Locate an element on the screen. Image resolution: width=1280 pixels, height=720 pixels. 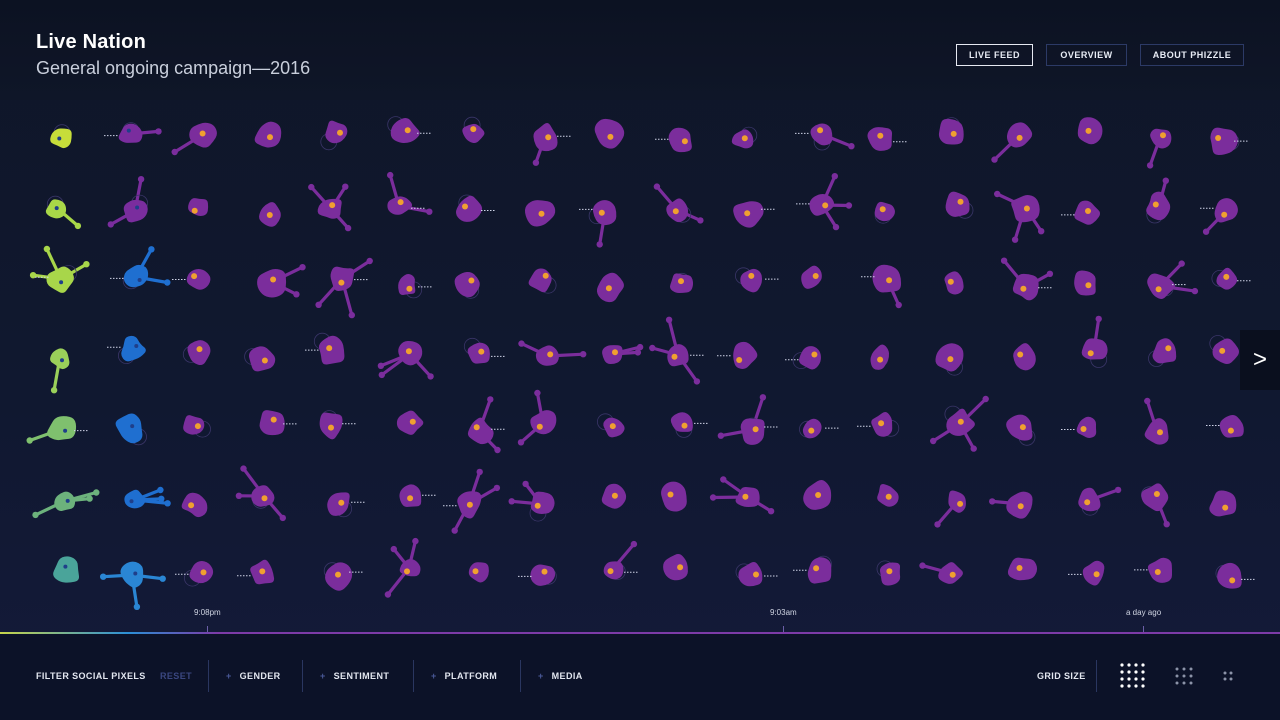
nav-about-phizzle: ABOUT PHIZZLE is located at coordinates (1192, 55).